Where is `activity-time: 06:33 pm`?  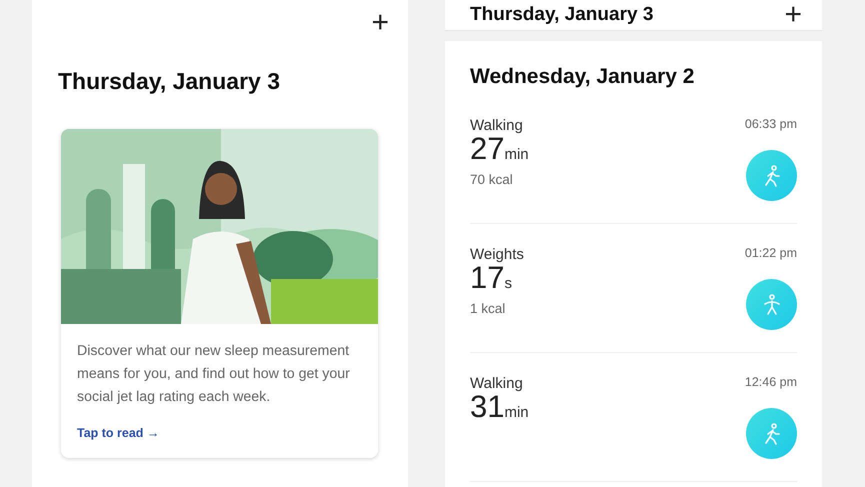 activity-time: 06:33 pm is located at coordinates (770, 124).